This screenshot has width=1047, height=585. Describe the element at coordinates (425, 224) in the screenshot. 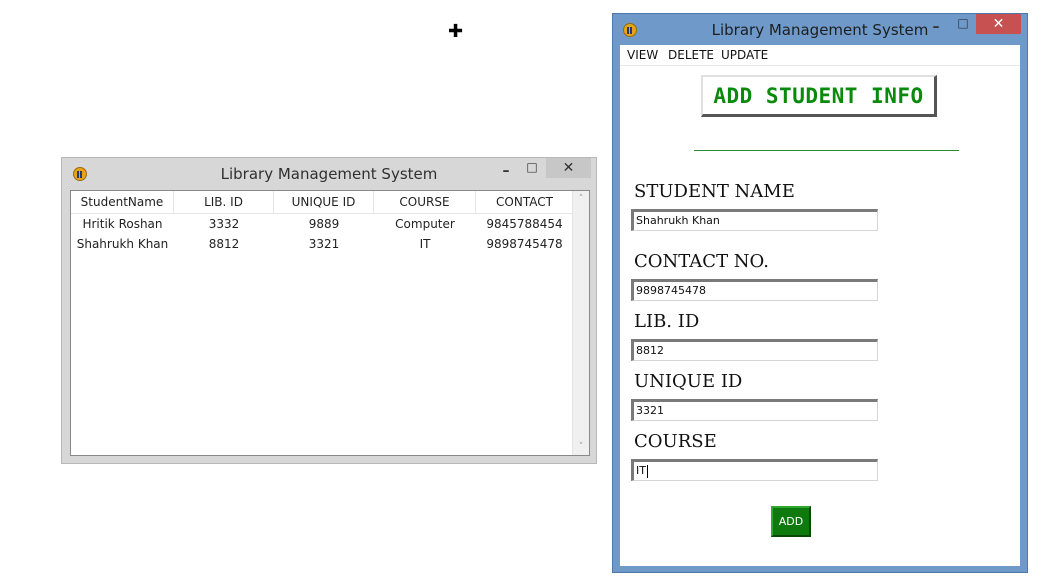

I see `cell-course: Computer` at that location.